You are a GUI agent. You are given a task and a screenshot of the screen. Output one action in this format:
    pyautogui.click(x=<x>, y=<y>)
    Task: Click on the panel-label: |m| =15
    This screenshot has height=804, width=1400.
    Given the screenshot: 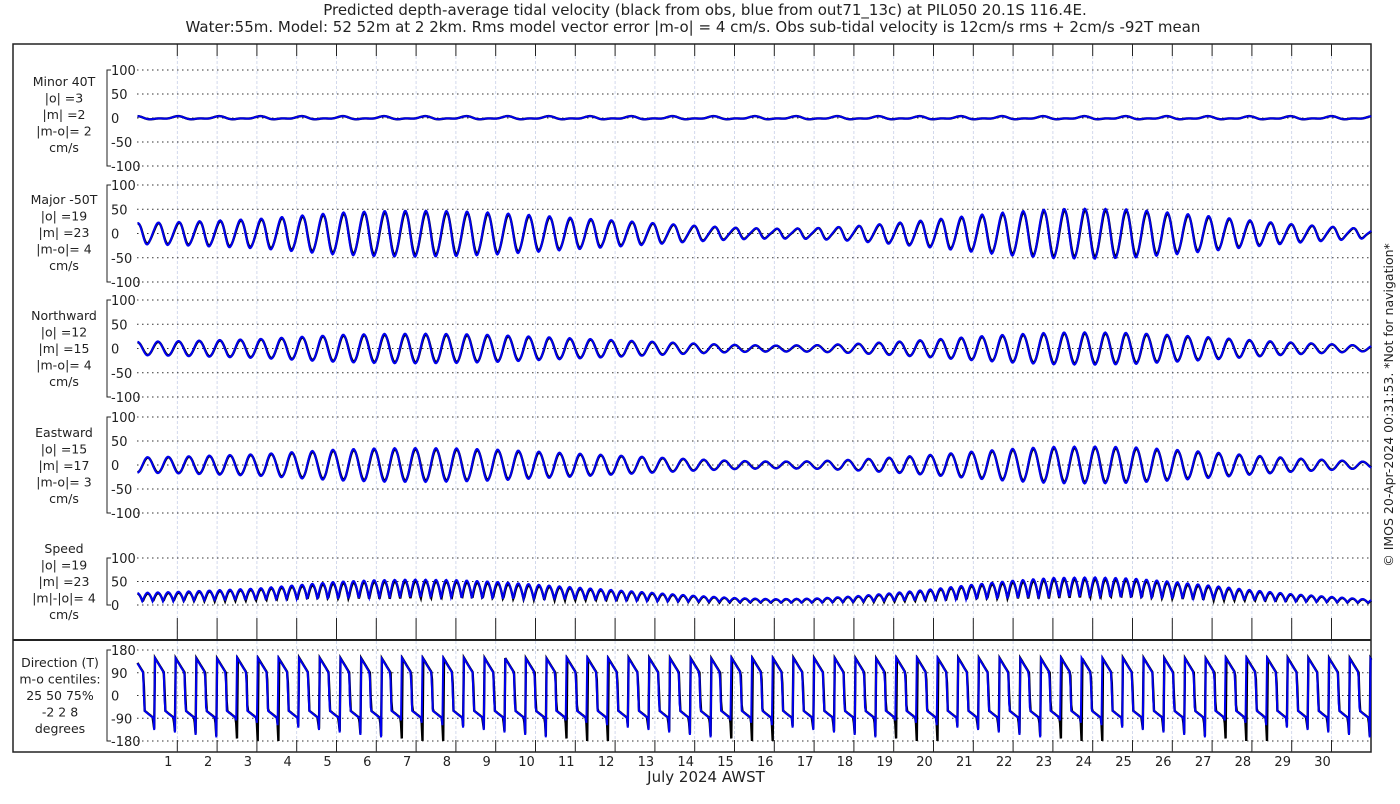 What is the action you would take?
    pyautogui.click(x=64, y=348)
    